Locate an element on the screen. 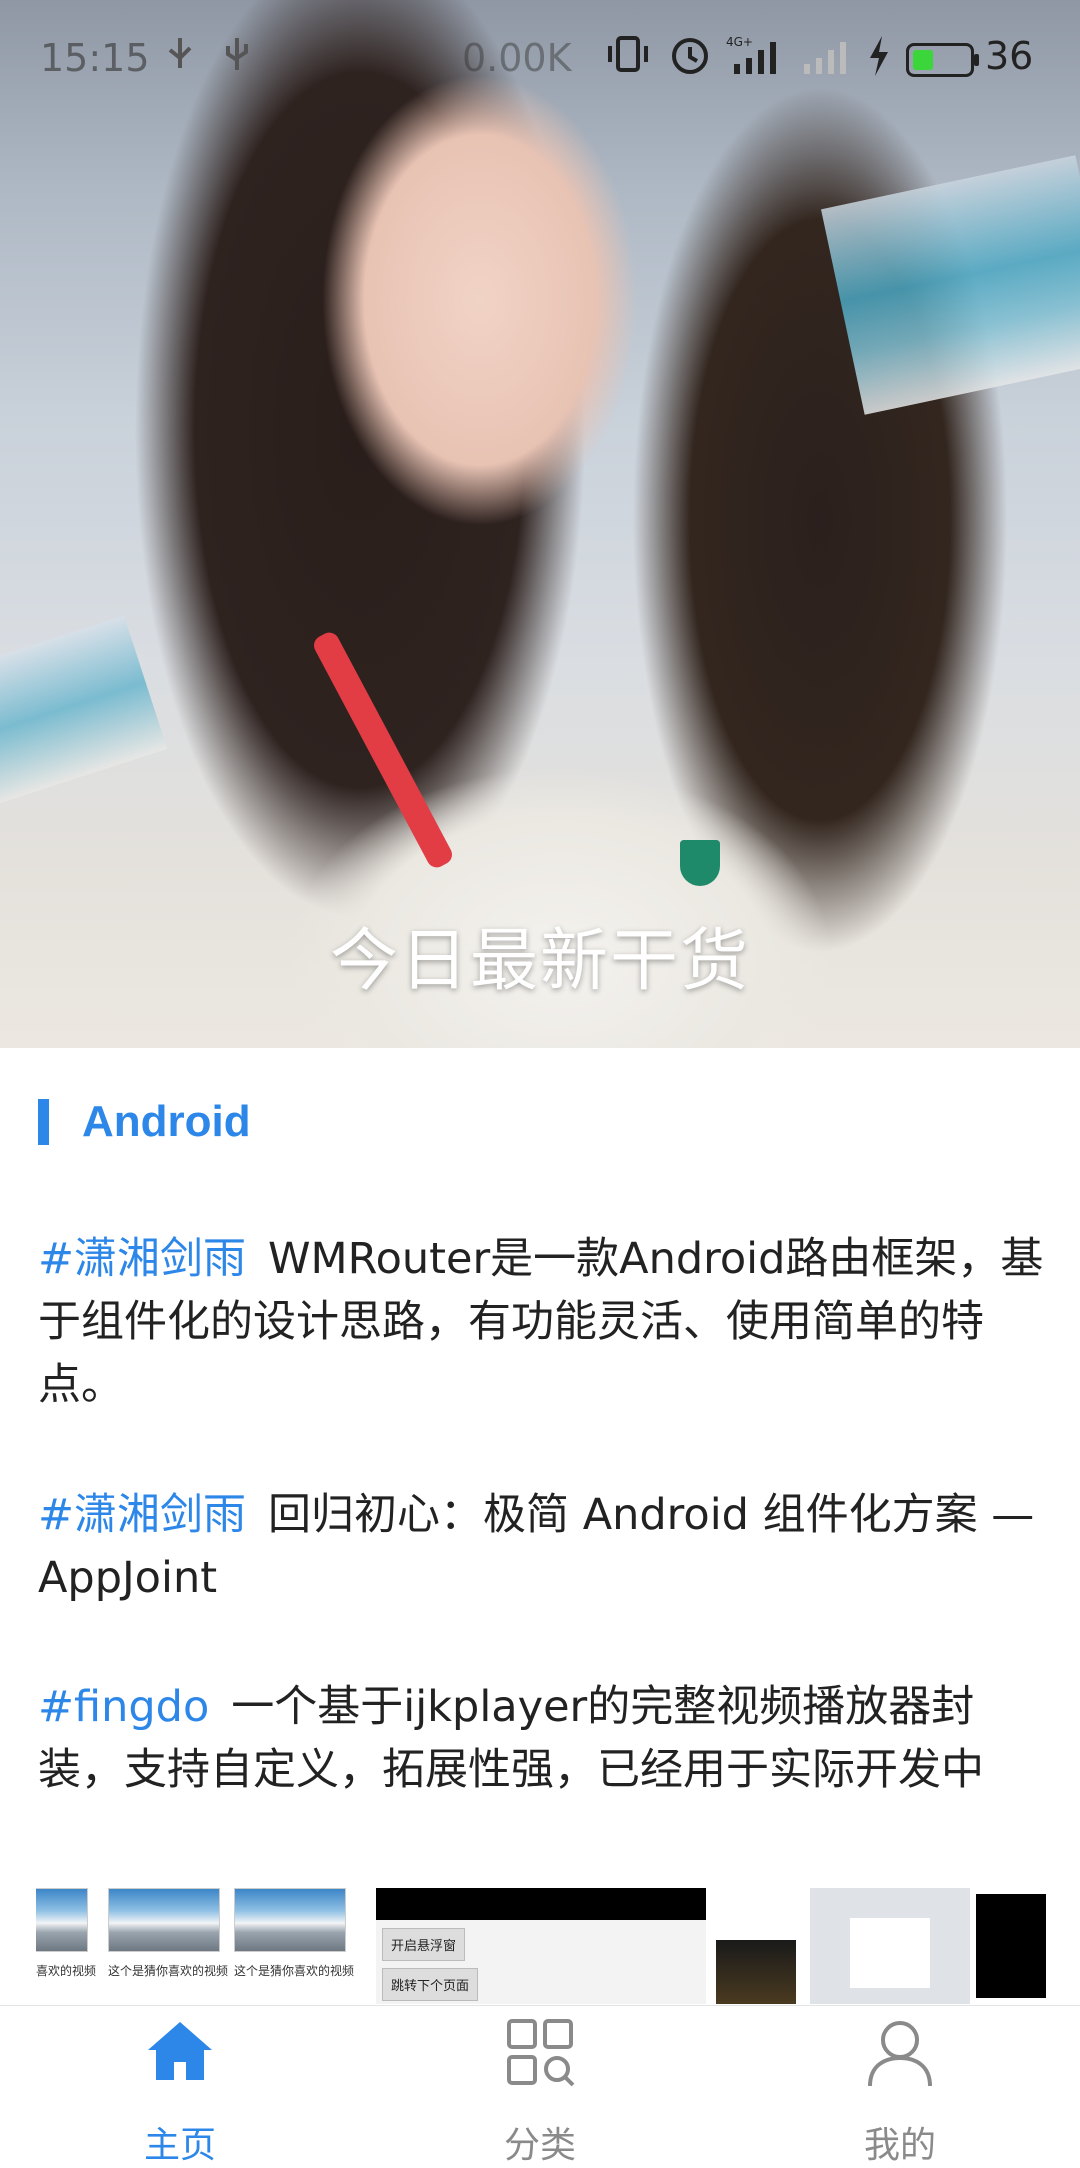 The height and width of the screenshot is (2168, 1080). network-speed: 0.00K is located at coordinates (517, 58).